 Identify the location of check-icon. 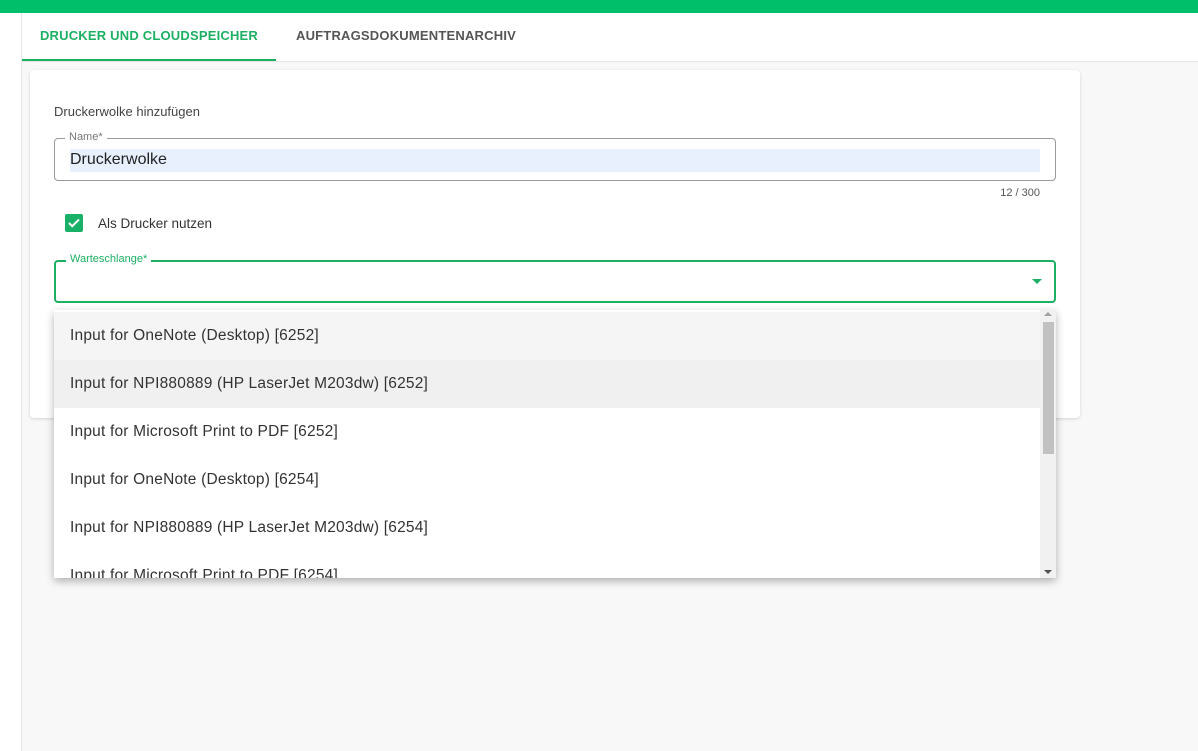
(74, 223).